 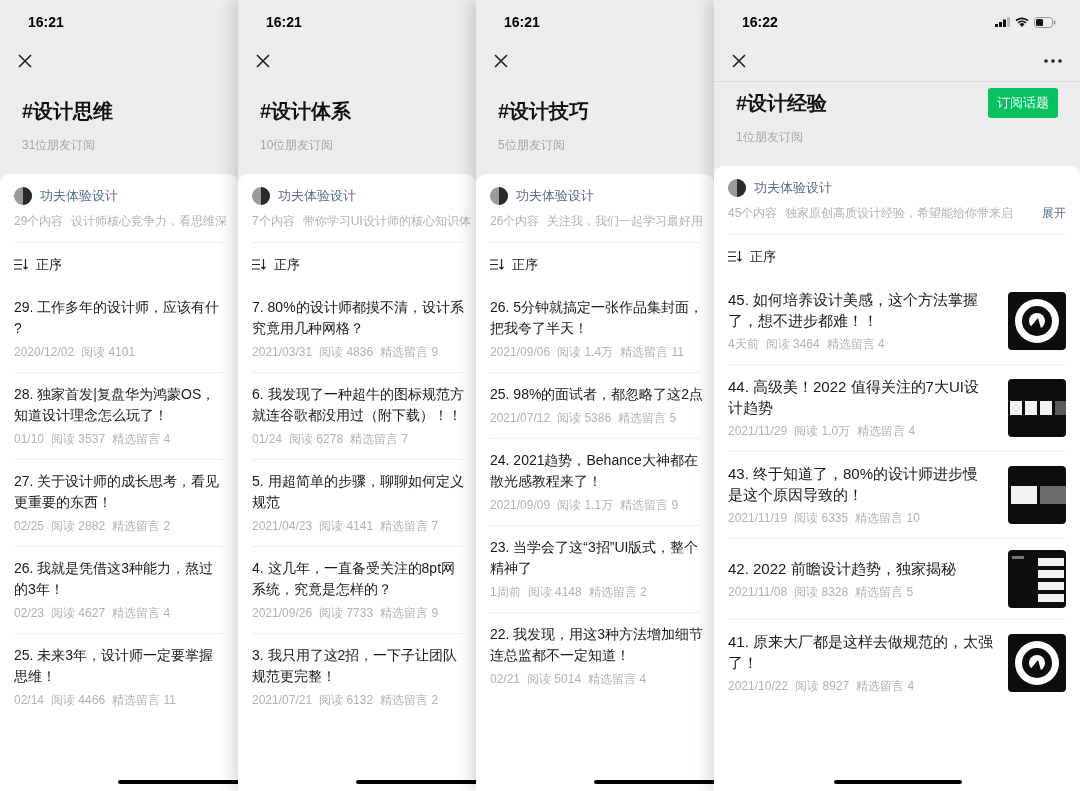 I want to click on article-item: 44. 高级美！2022 值得关注的7大UI设 计趋势 2021/11/29 阅读 1.0万 精选留言 4, so click(x=897, y=408).